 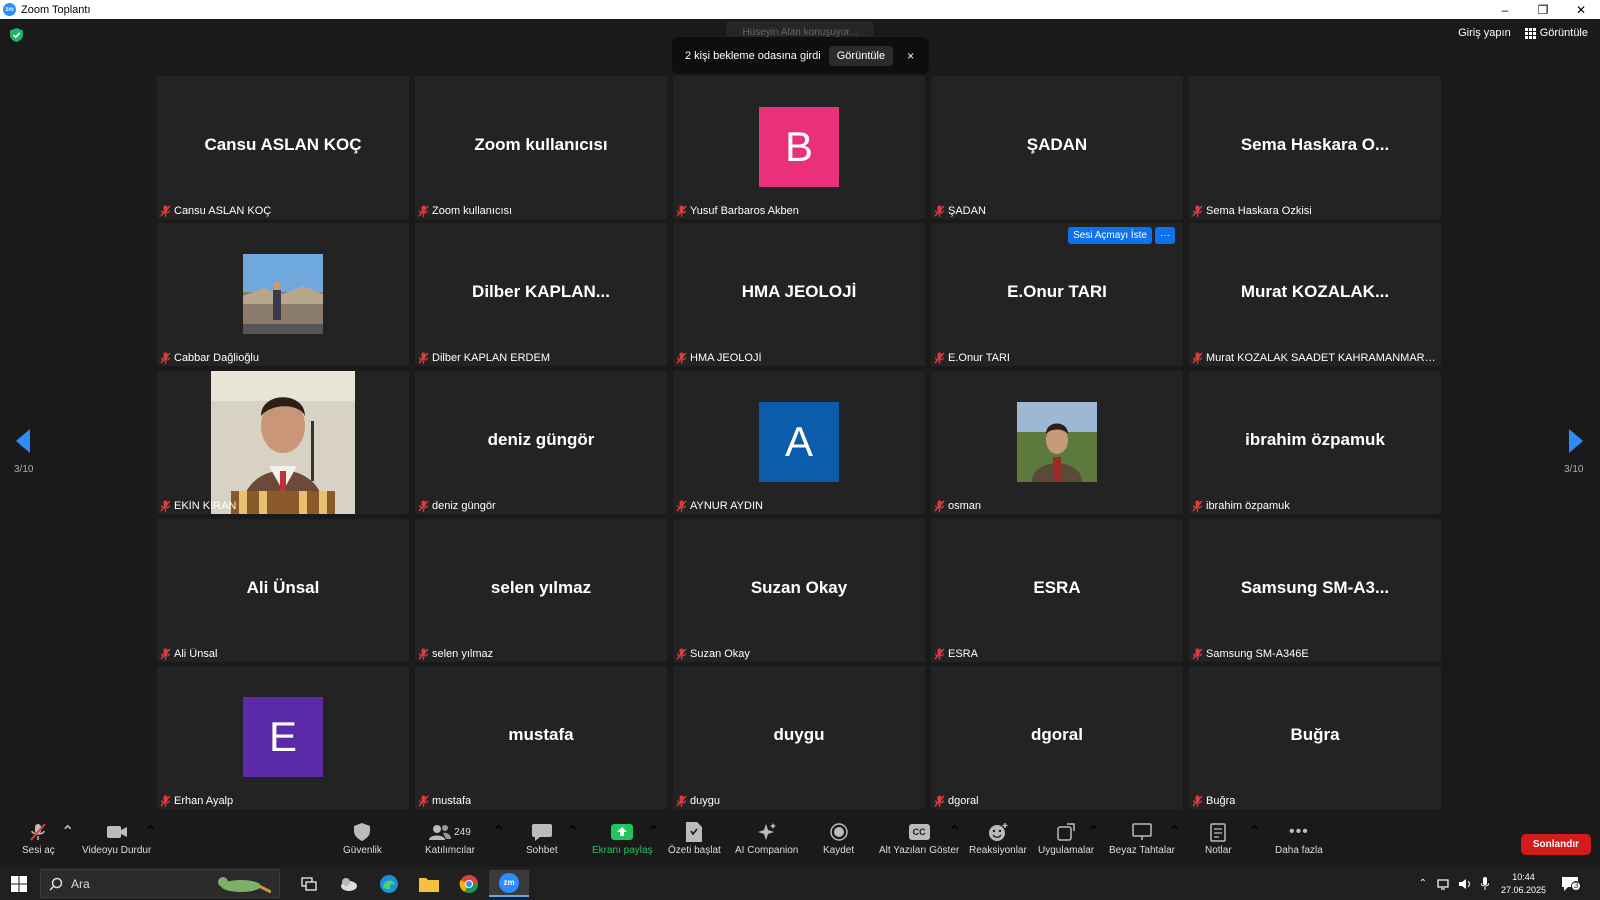 What do you see at coordinates (440, 832) in the screenshot?
I see `participants-icon` at bounding box center [440, 832].